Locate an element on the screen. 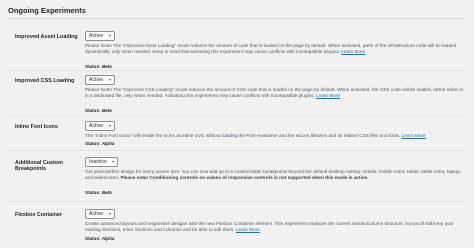 The image size is (474, 248). experiment-label: Additional Custom Breakpoints is located at coordinates (39, 166).